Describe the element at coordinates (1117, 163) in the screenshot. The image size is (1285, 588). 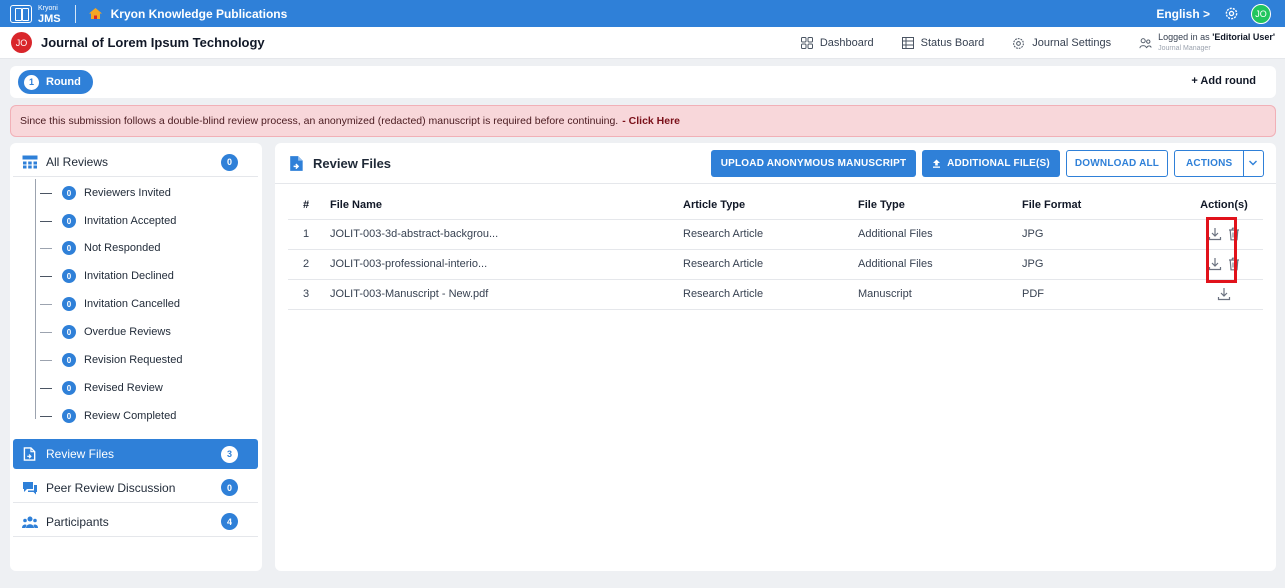
I see `download-all-button: DOWNLOAD ALL` at that location.